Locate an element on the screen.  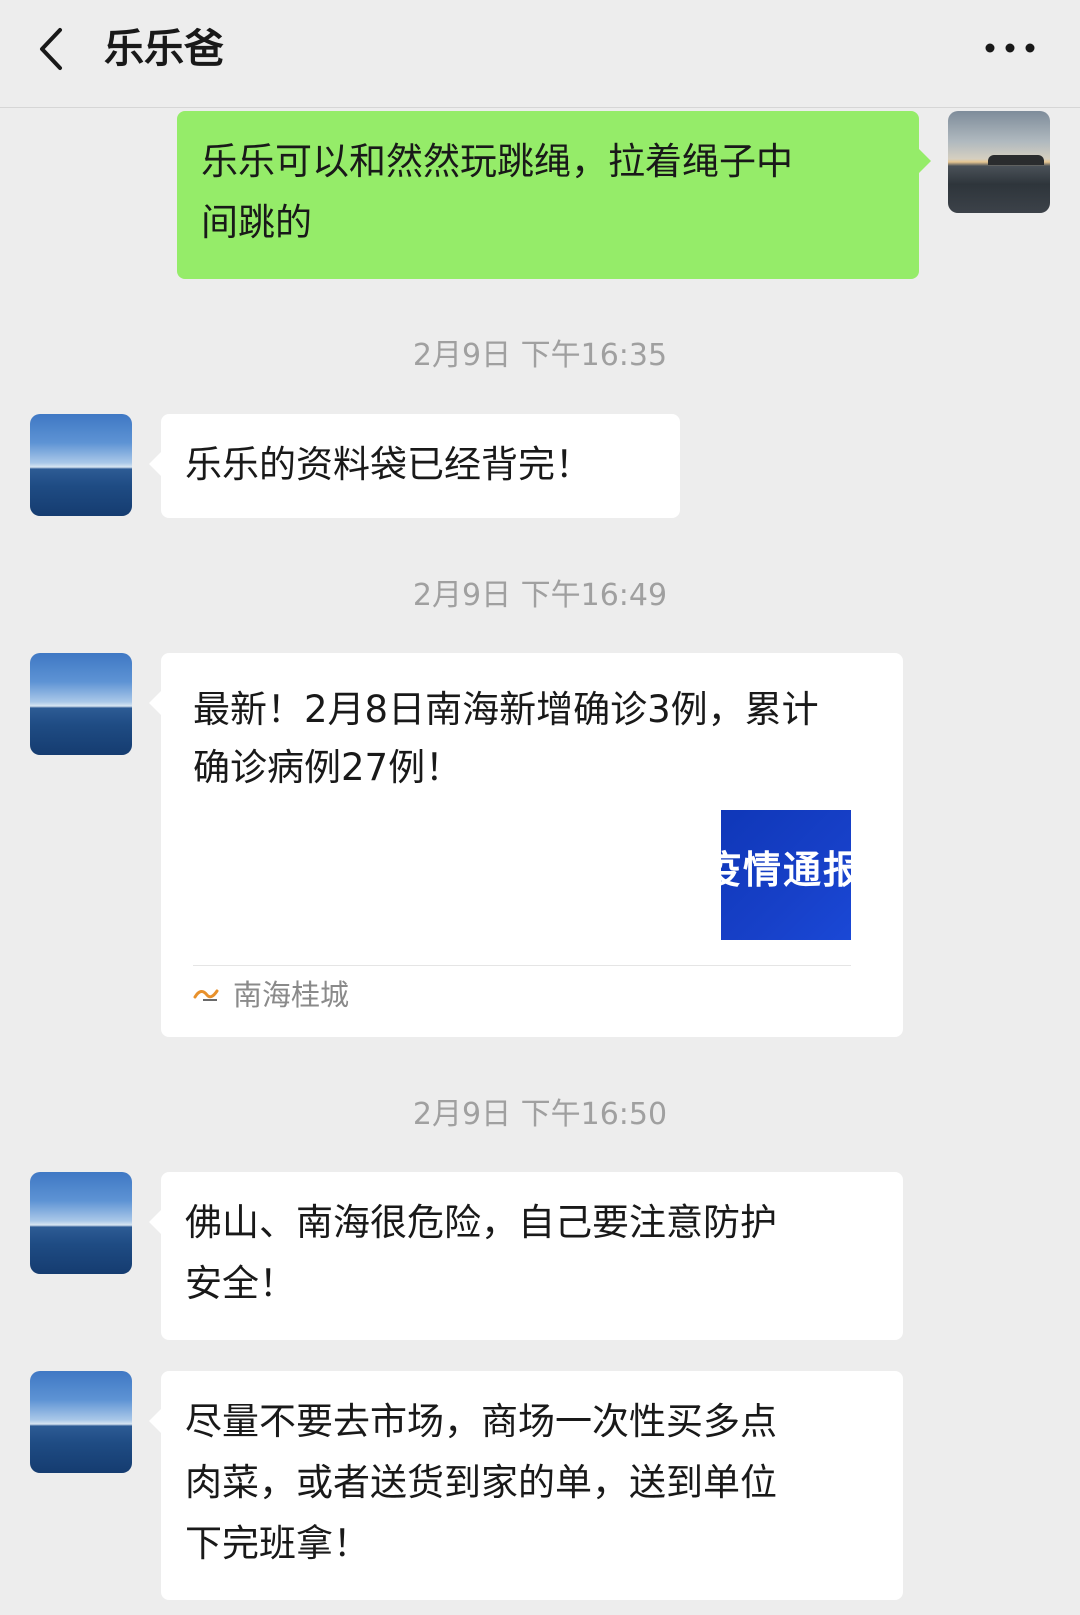
guicheng-logo-icon is located at coordinates (206, 995).